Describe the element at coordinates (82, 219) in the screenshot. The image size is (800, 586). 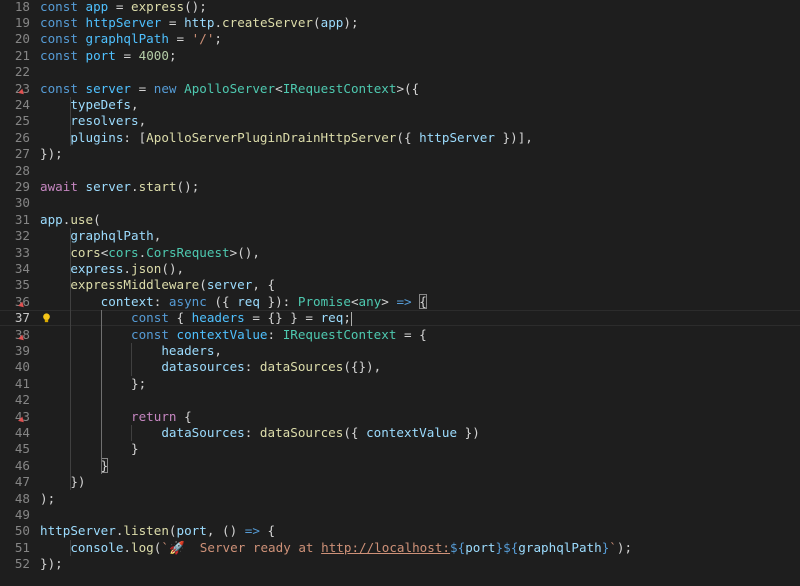
I see `code-token: use` at that location.